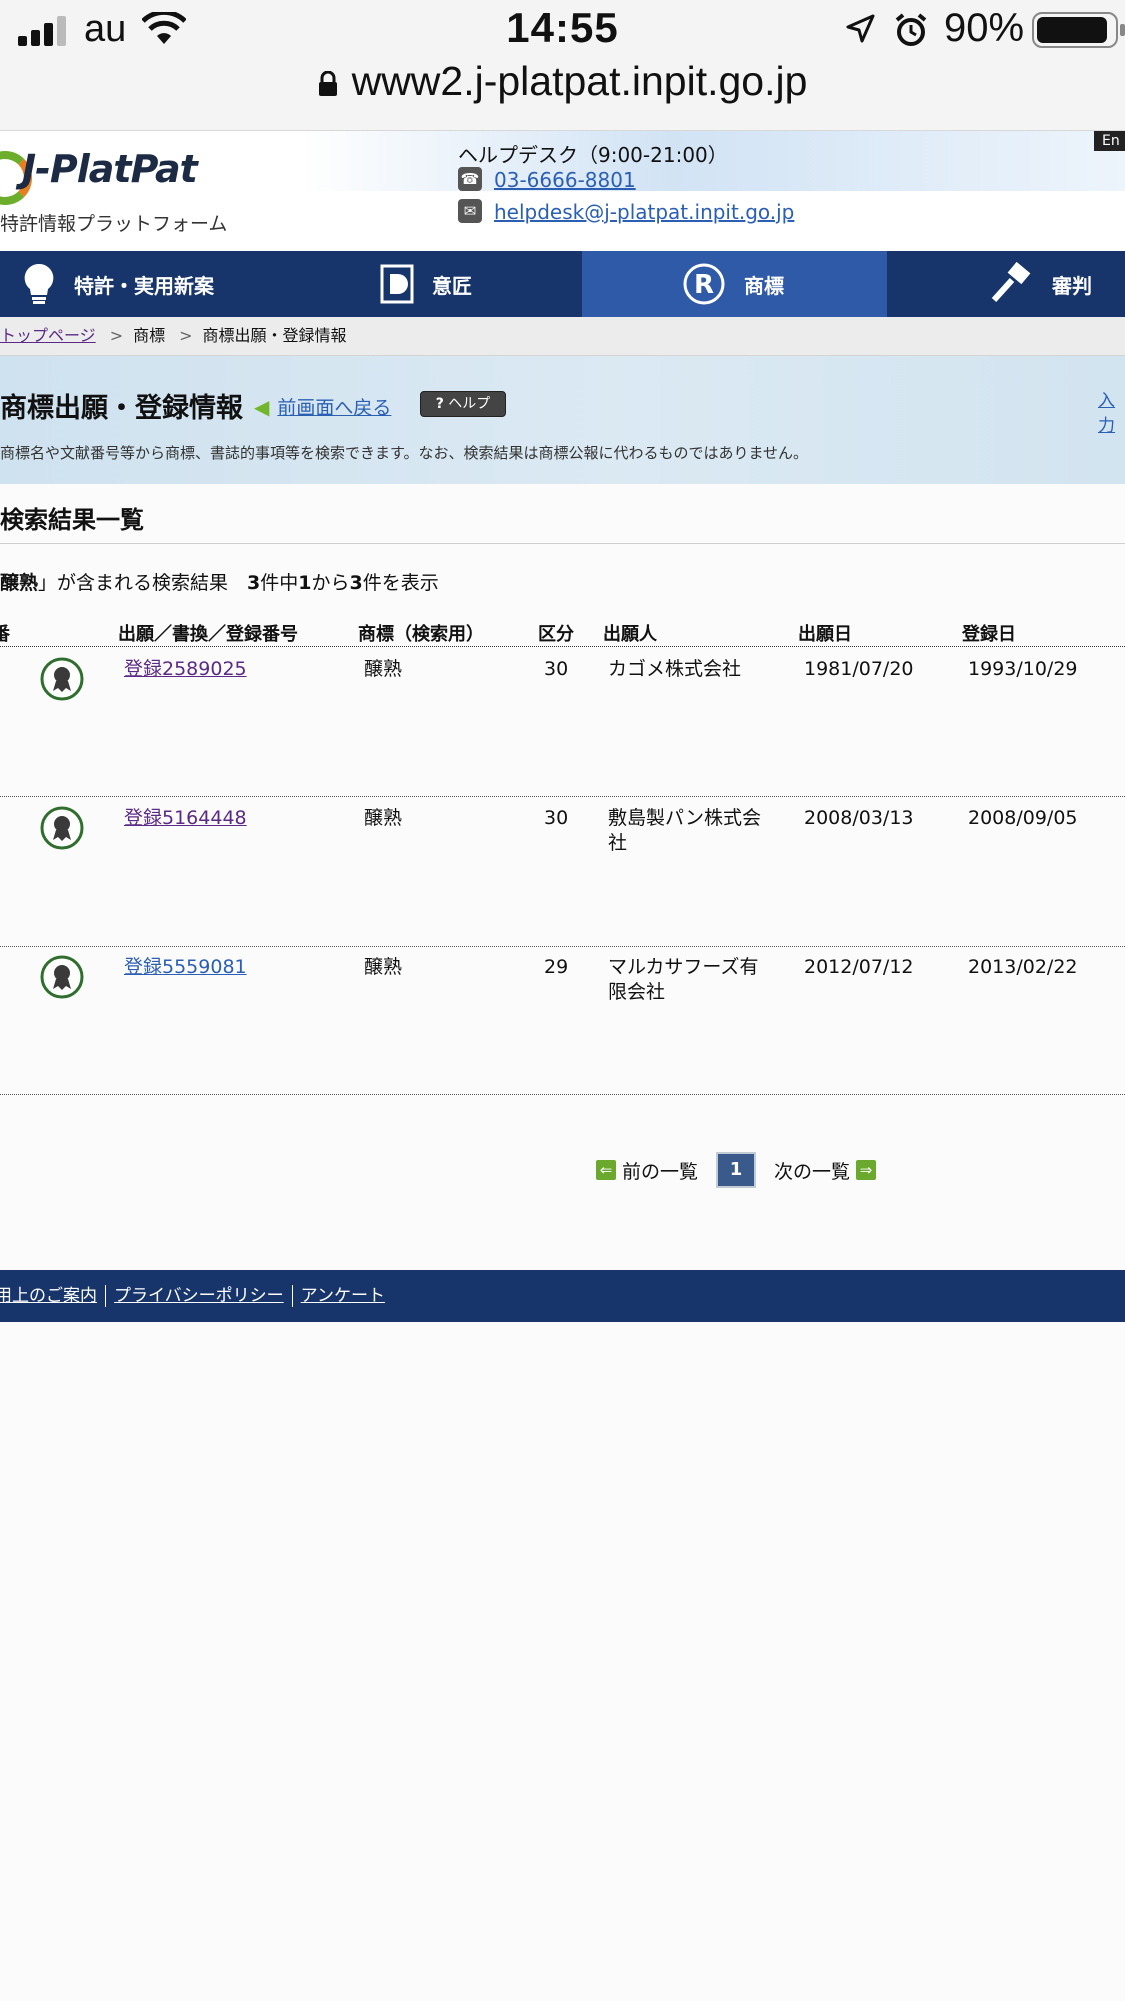  What do you see at coordinates (439, 404) in the screenshot?
I see `question-icon: ?` at bounding box center [439, 404].